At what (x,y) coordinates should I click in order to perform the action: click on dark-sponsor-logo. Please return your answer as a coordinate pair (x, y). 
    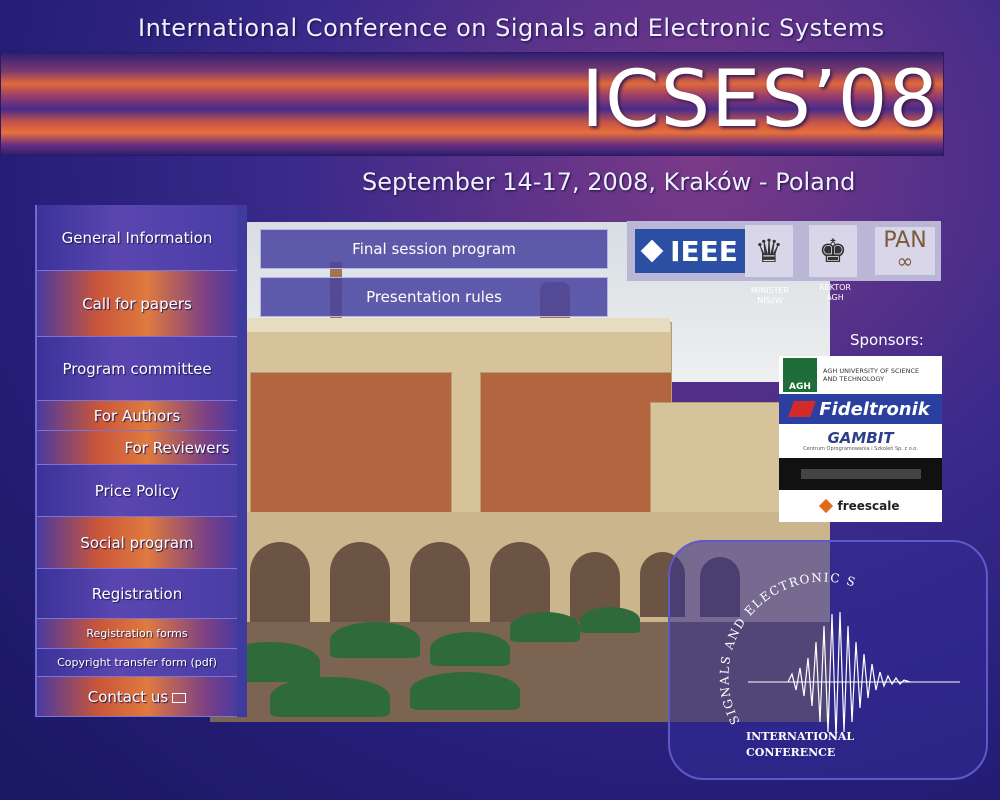
    Looking at the image, I should click on (860, 474).